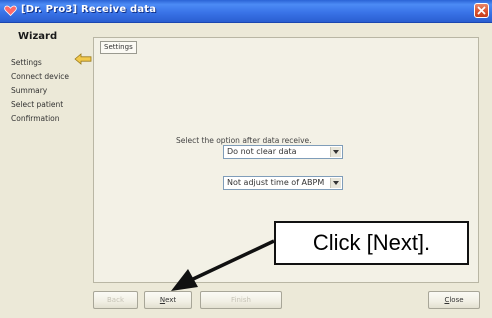 This screenshot has height=318, width=492. I want to click on step-confirmation: Confirmation, so click(35, 118).